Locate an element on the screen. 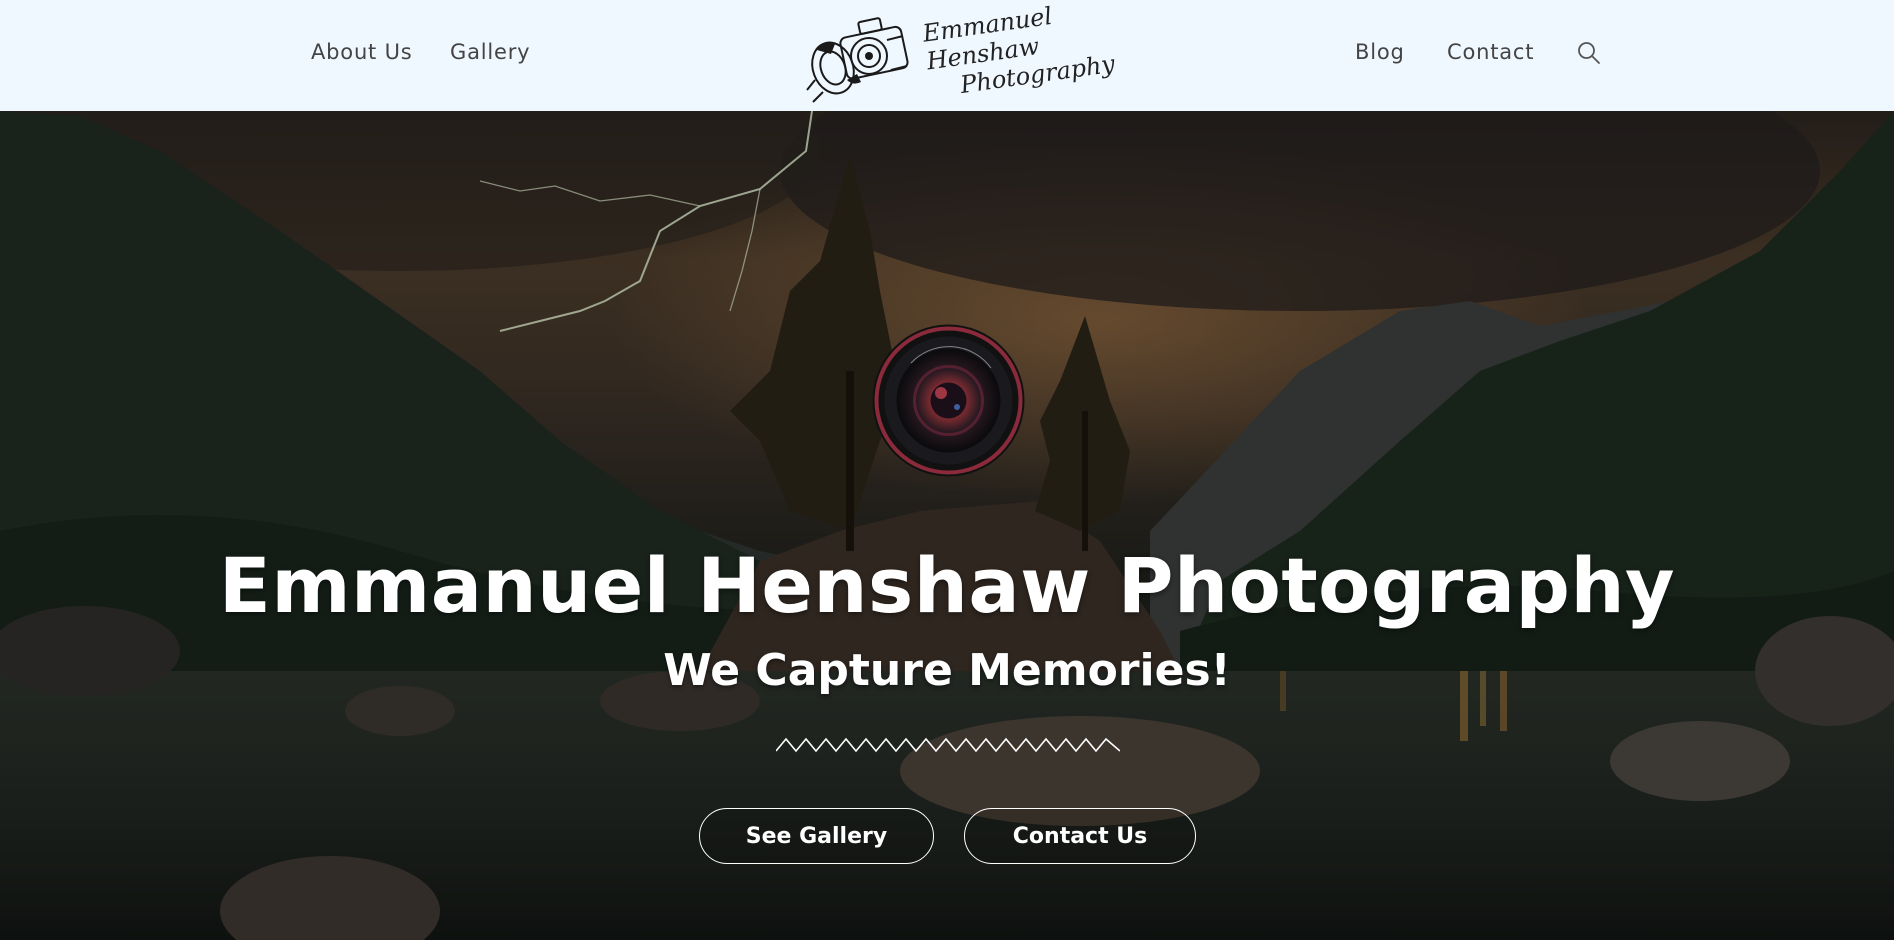  zigzag-divider is located at coordinates (948, 745).